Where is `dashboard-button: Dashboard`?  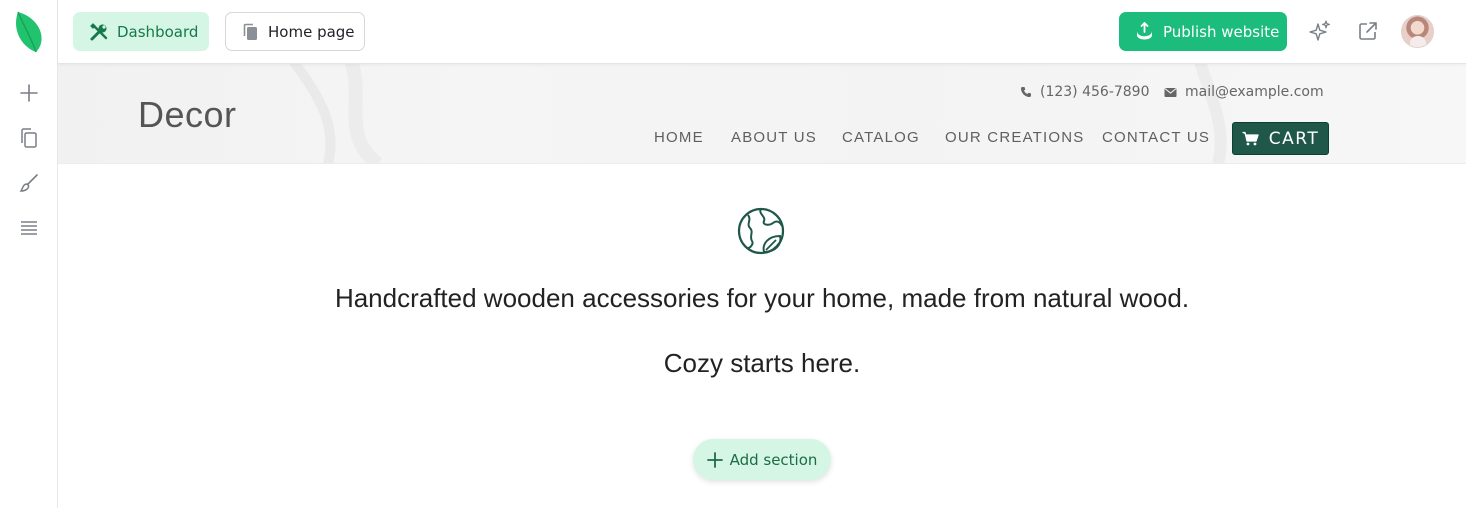 dashboard-button: Dashboard is located at coordinates (141, 31).